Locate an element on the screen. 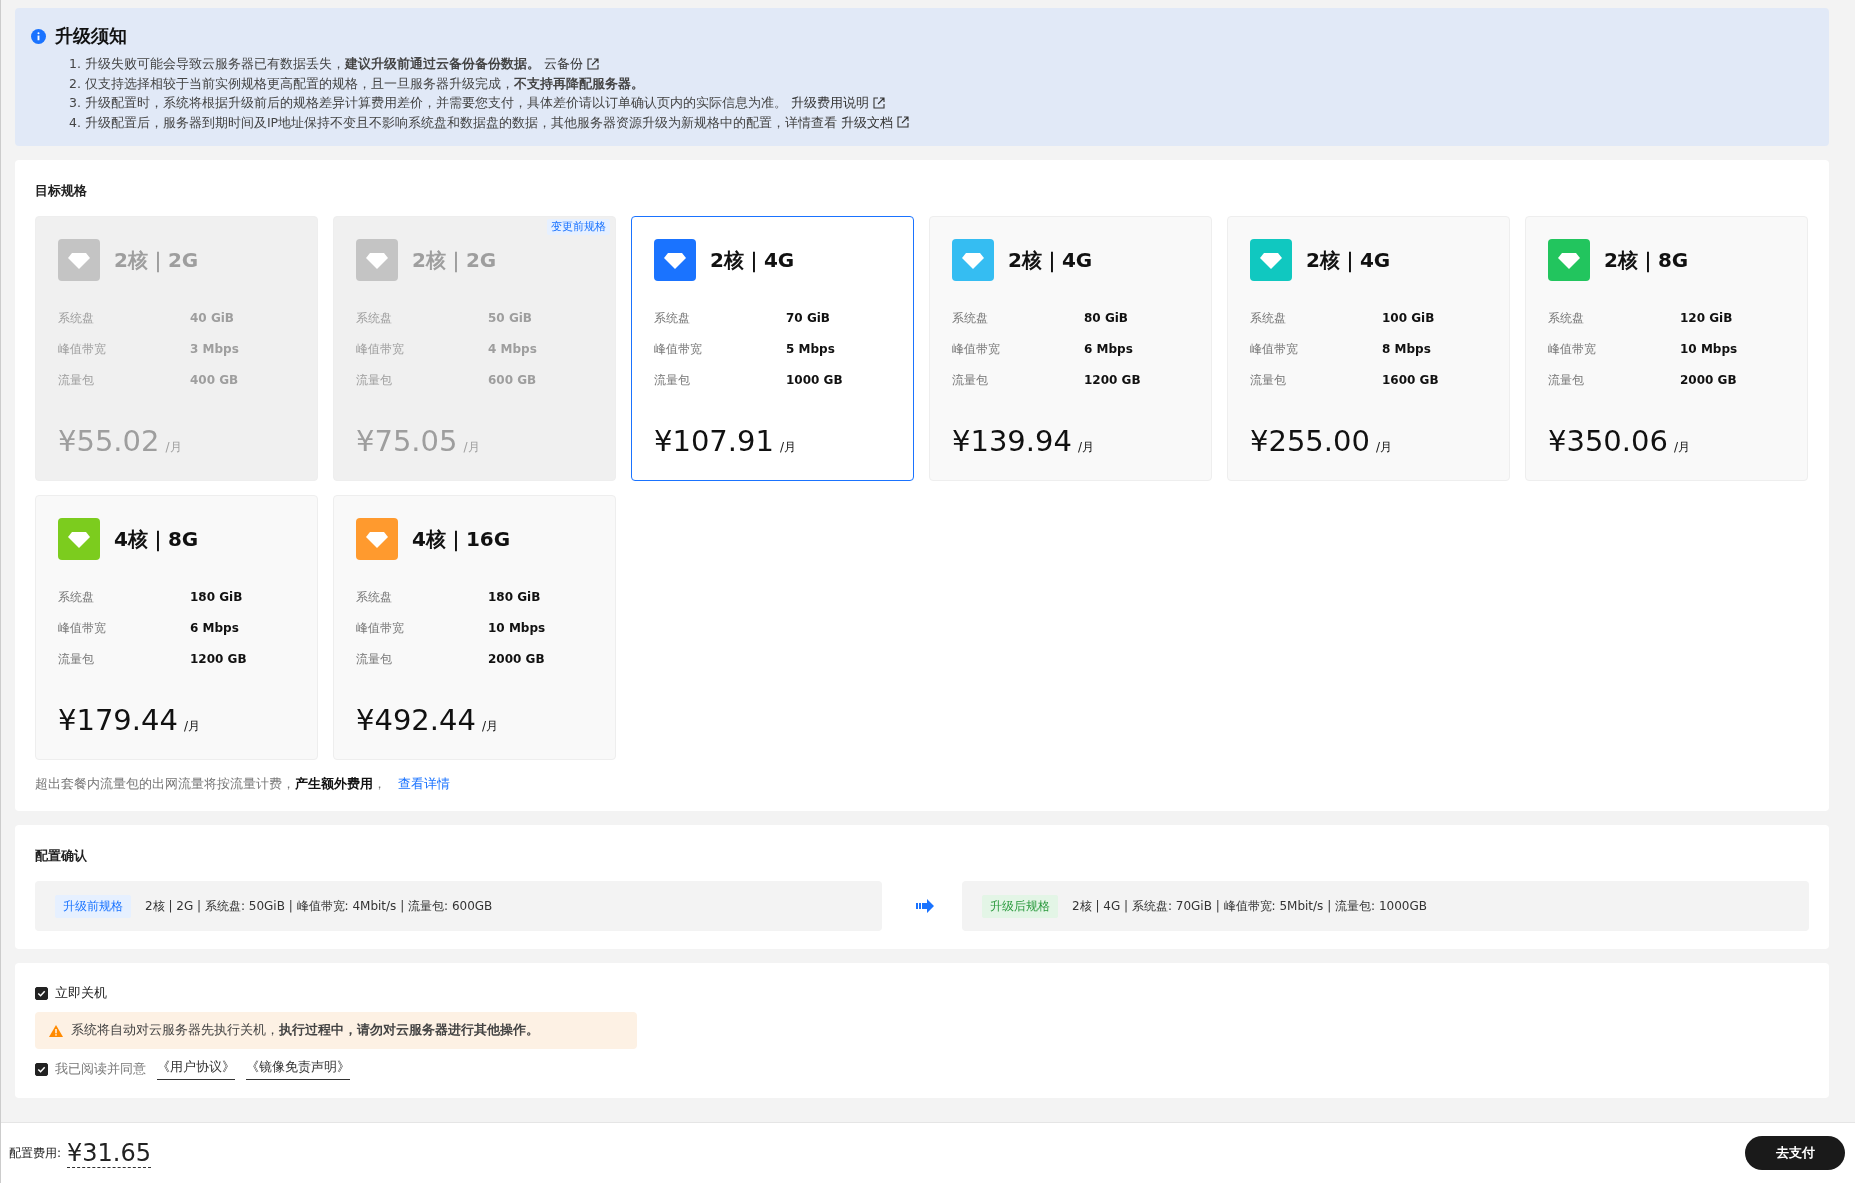 The height and width of the screenshot is (1183, 1855). spec-summary-text: 2核 | 4G | 系统盘: 70GiB | 峰值带宽: 5Mbit/s | 流量包: 1000GB is located at coordinates (1249, 906).